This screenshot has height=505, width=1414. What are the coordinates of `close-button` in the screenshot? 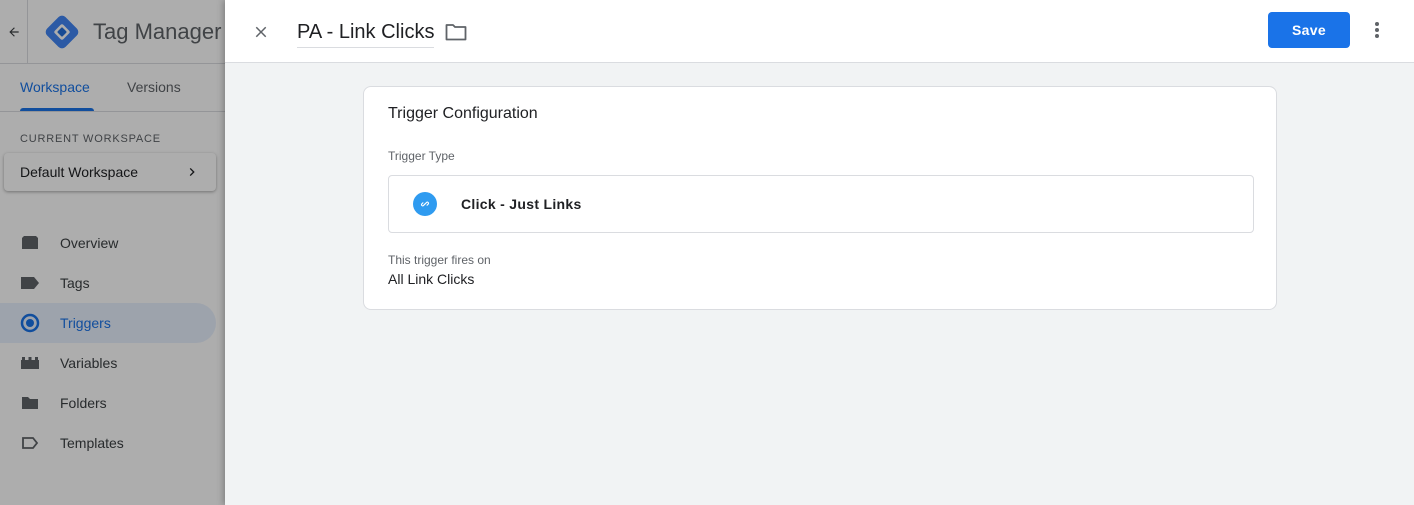 It's located at (261, 32).